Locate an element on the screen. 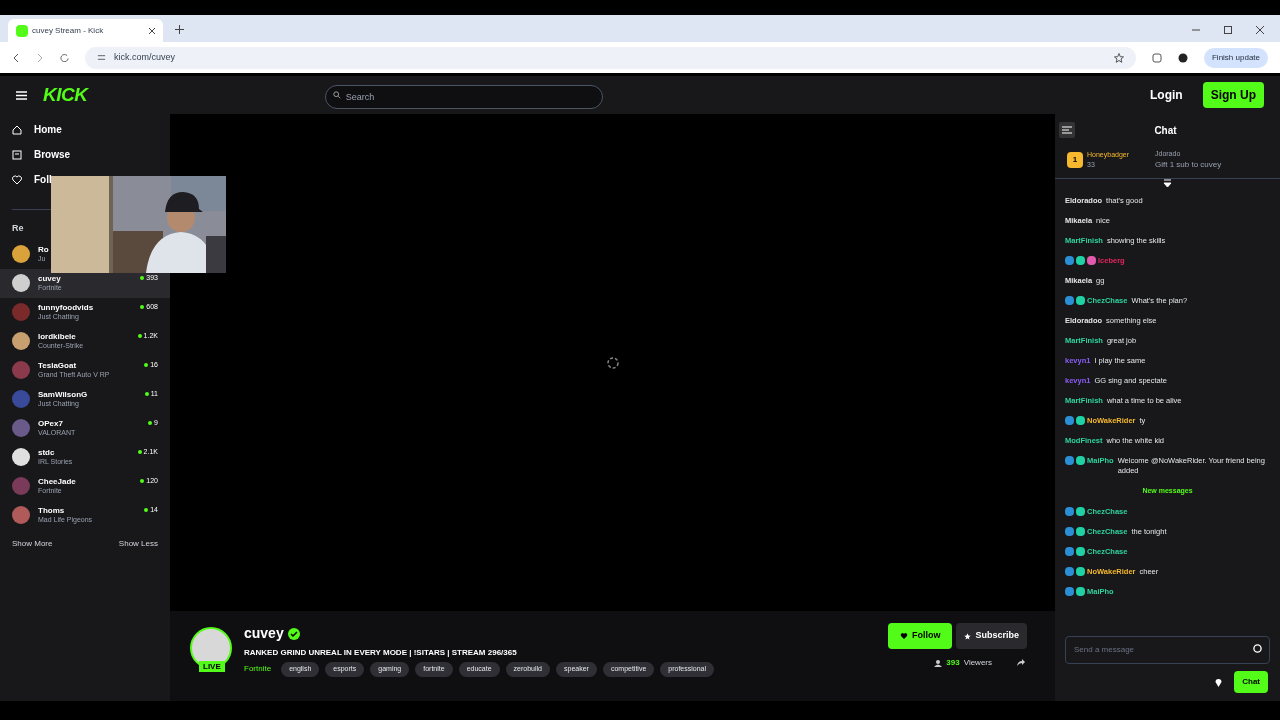  viewers-label: Viewers is located at coordinates (977, 663).